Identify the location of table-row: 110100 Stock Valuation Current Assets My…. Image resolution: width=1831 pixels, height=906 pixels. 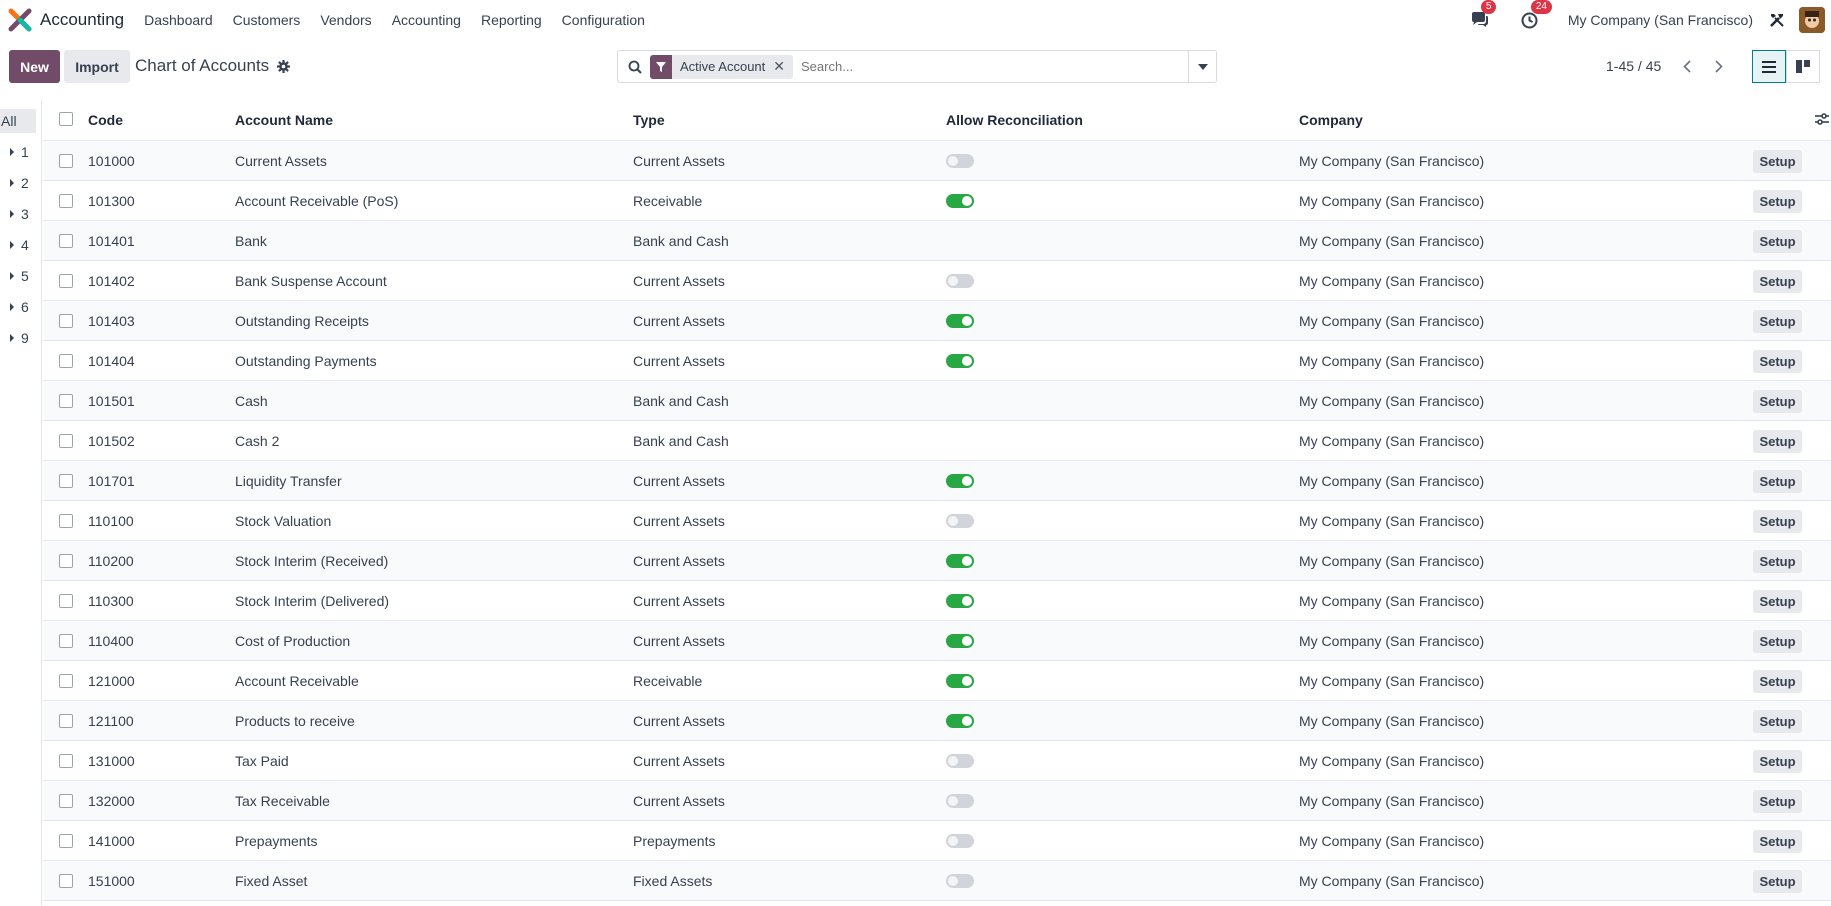
(937, 521).